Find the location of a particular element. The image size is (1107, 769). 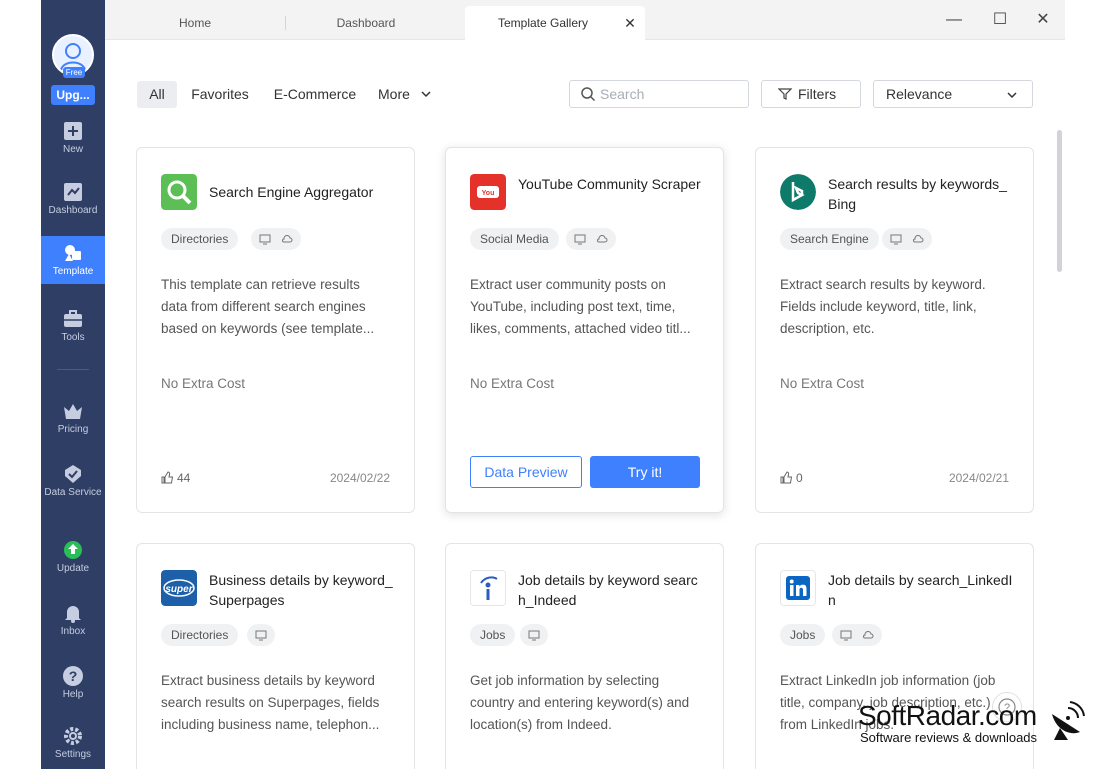

data-preview-button: Data Preview is located at coordinates (526, 472).